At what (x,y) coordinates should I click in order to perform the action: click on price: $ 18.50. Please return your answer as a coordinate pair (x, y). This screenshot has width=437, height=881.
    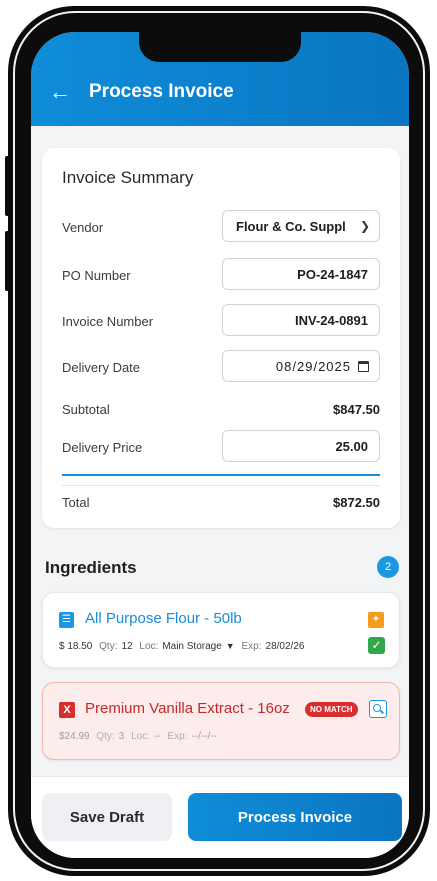
    Looking at the image, I should click on (76, 646).